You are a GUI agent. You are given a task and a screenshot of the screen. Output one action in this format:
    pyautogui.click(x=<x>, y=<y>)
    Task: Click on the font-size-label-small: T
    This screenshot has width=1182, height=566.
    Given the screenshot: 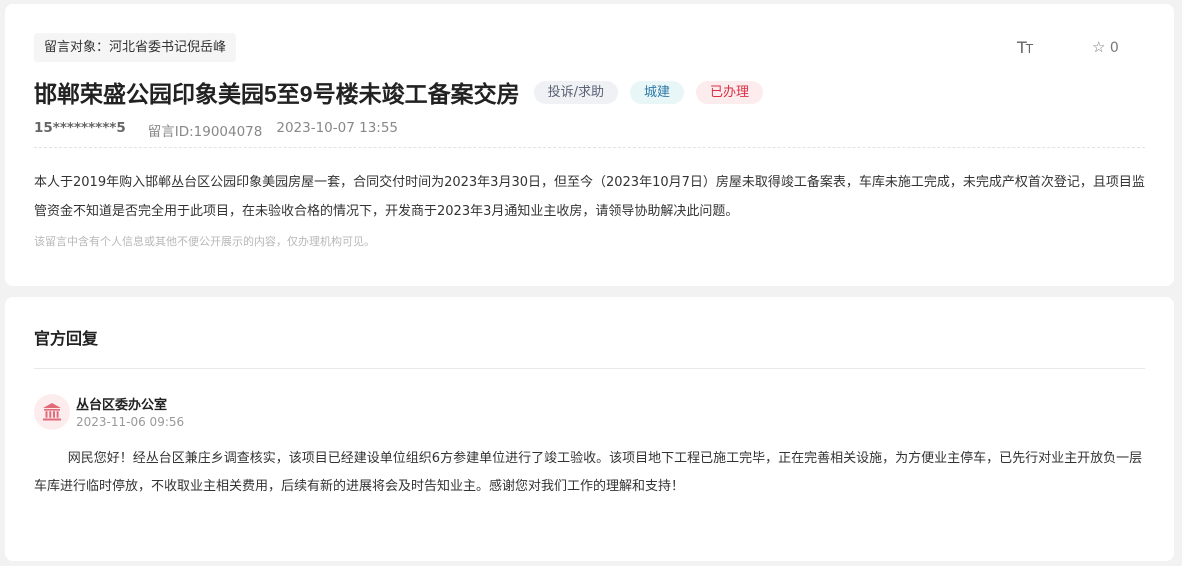 What is the action you would take?
    pyautogui.click(x=1029, y=49)
    